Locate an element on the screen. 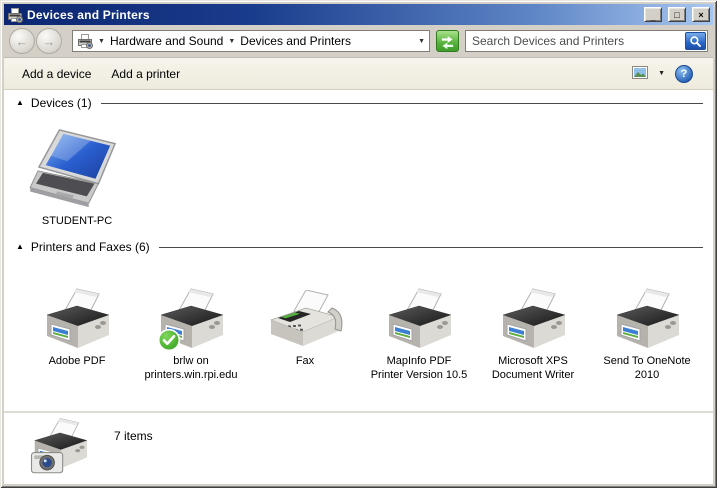  add-device-button: Add a device is located at coordinates (56, 74).